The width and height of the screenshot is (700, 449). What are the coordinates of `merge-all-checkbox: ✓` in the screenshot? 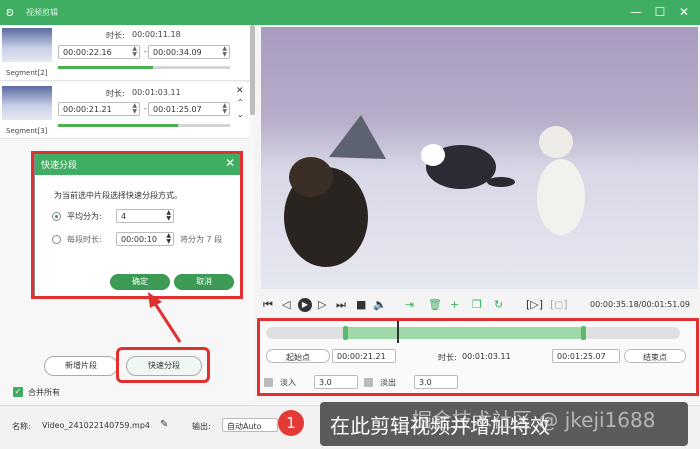 It's located at (18, 392).